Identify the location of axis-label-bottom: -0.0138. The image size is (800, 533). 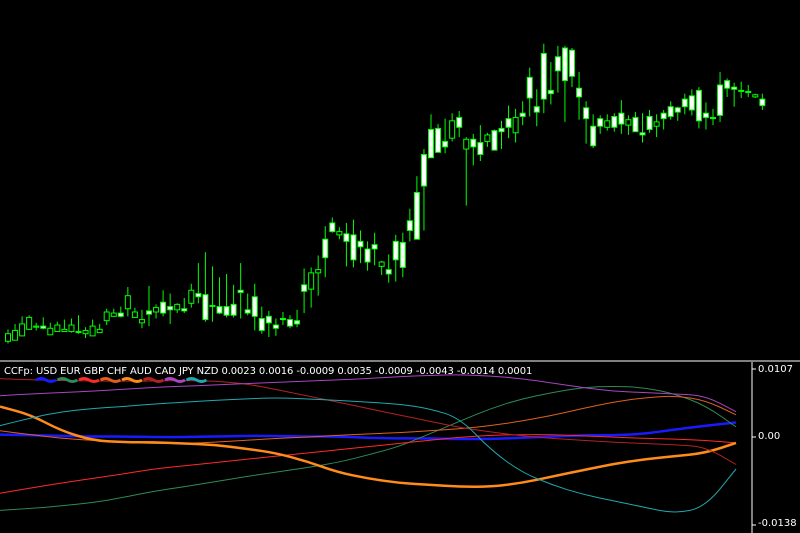
(777, 523).